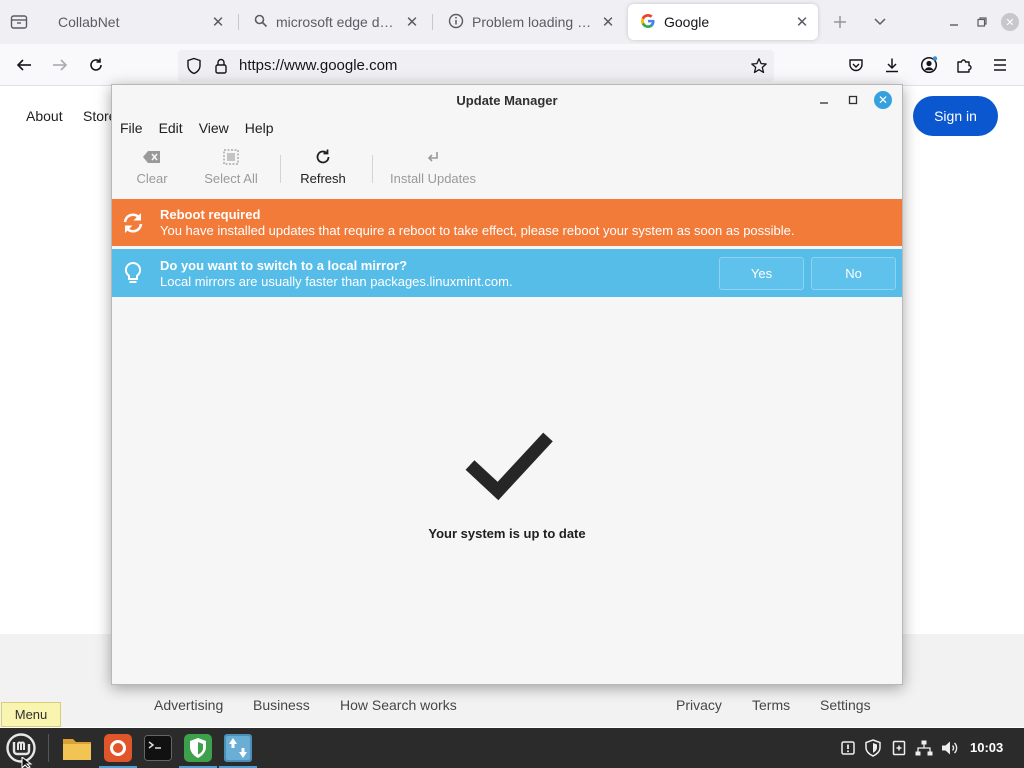 The height and width of the screenshot is (768, 1024). Describe the element at coordinates (883, 100) in the screenshot. I see `close-icon: ✕` at that location.